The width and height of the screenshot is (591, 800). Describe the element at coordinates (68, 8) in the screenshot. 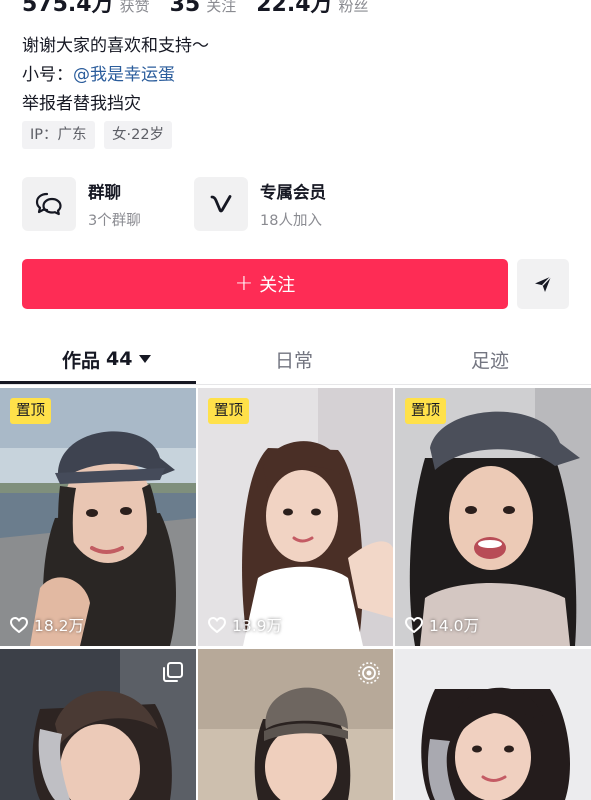

I see `likes-count: 575.4万` at that location.